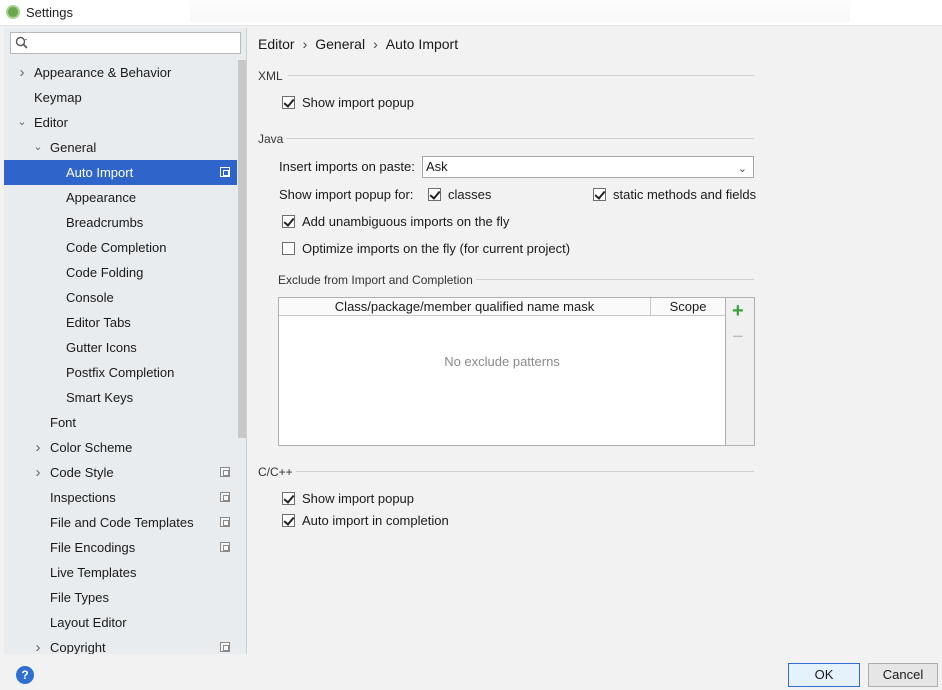 The image size is (942, 690). What do you see at coordinates (406, 221) in the screenshot?
I see `unambiguous-imports-label: Add unambiguous imports on the fly` at bounding box center [406, 221].